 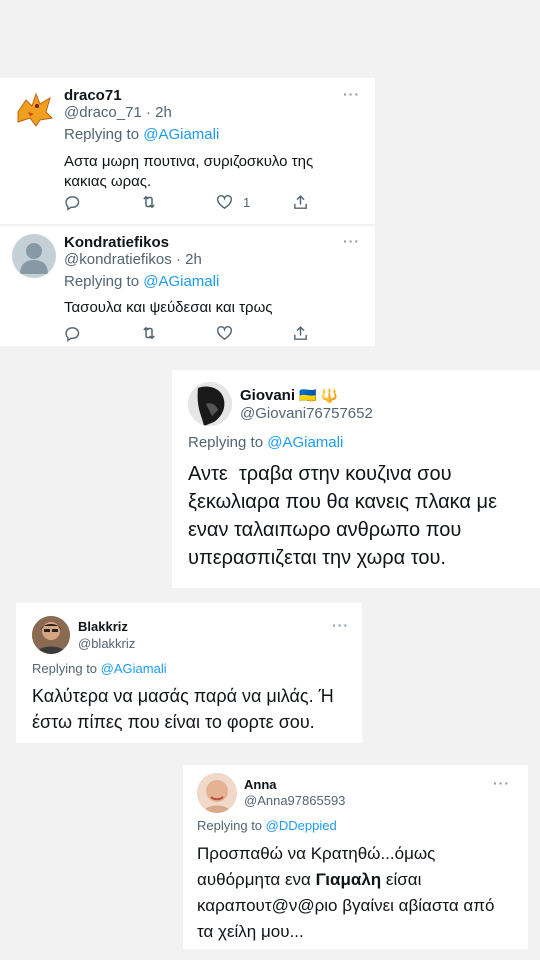 What do you see at coordinates (342, 502) in the screenshot?
I see `tweet-text-line: ξεκωλιαρα που θα κανεις πλακα με` at bounding box center [342, 502].